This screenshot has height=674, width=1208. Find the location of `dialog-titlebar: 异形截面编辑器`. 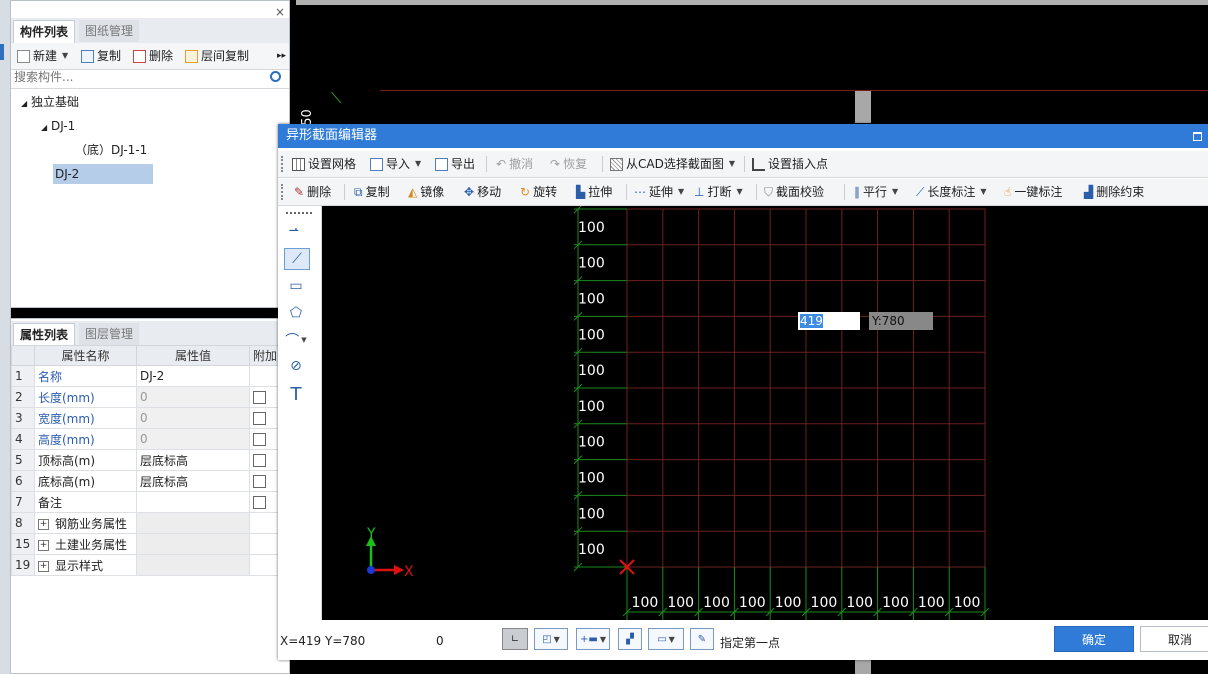

dialog-titlebar: 异形截面编辑器 is located at coordinates (743, 136).